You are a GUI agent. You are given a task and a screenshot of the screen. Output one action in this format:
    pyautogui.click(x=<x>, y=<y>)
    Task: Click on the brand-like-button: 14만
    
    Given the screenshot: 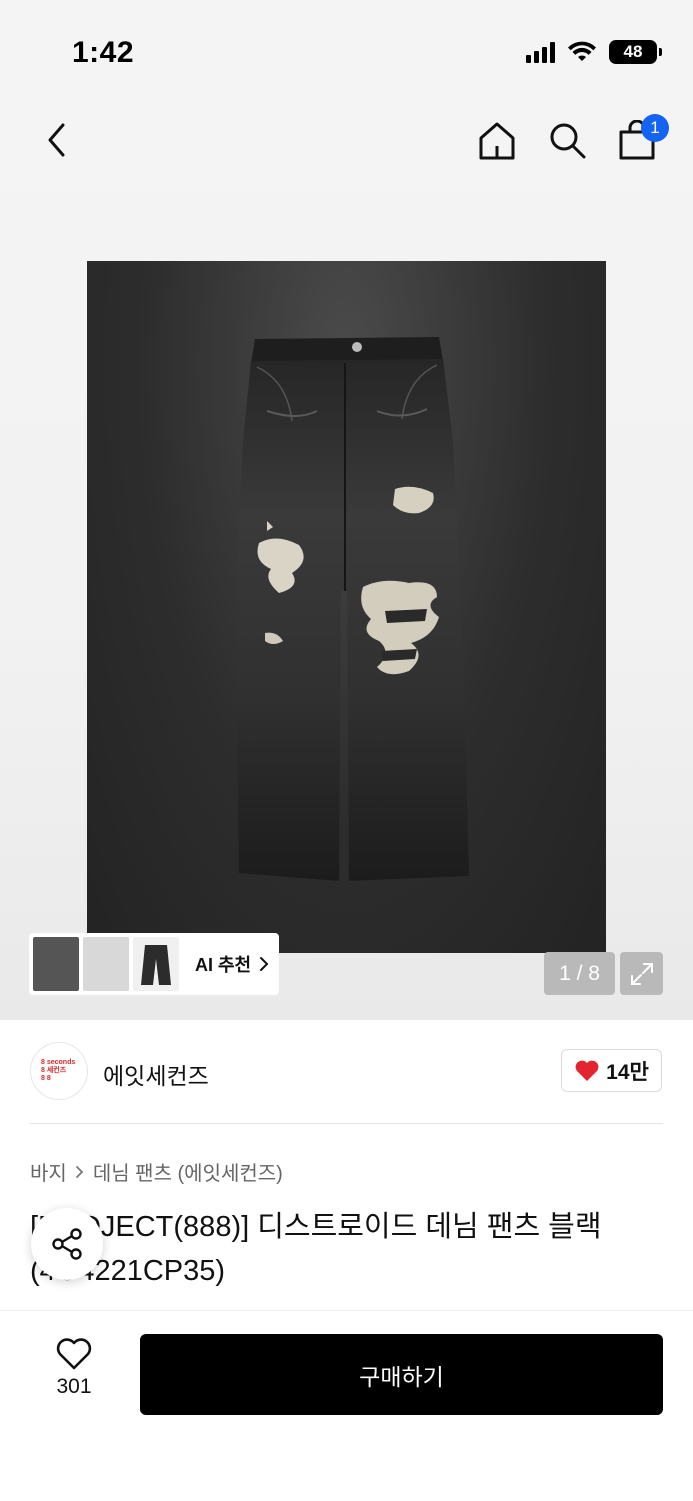 What is the action you would take?
    pyautogui.click(x=611, y=1070)
    